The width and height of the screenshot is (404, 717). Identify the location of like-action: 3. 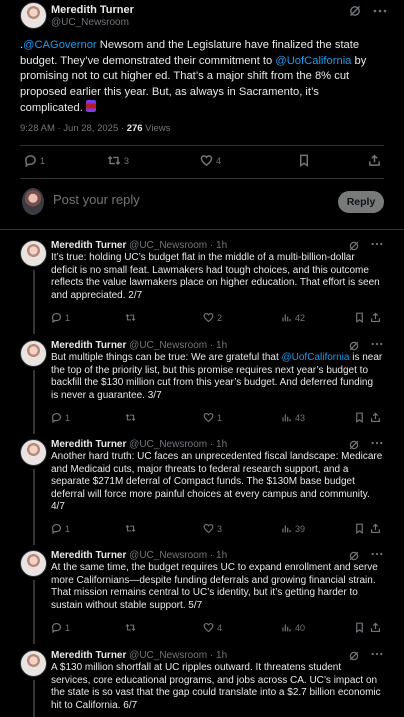
(212, 528).